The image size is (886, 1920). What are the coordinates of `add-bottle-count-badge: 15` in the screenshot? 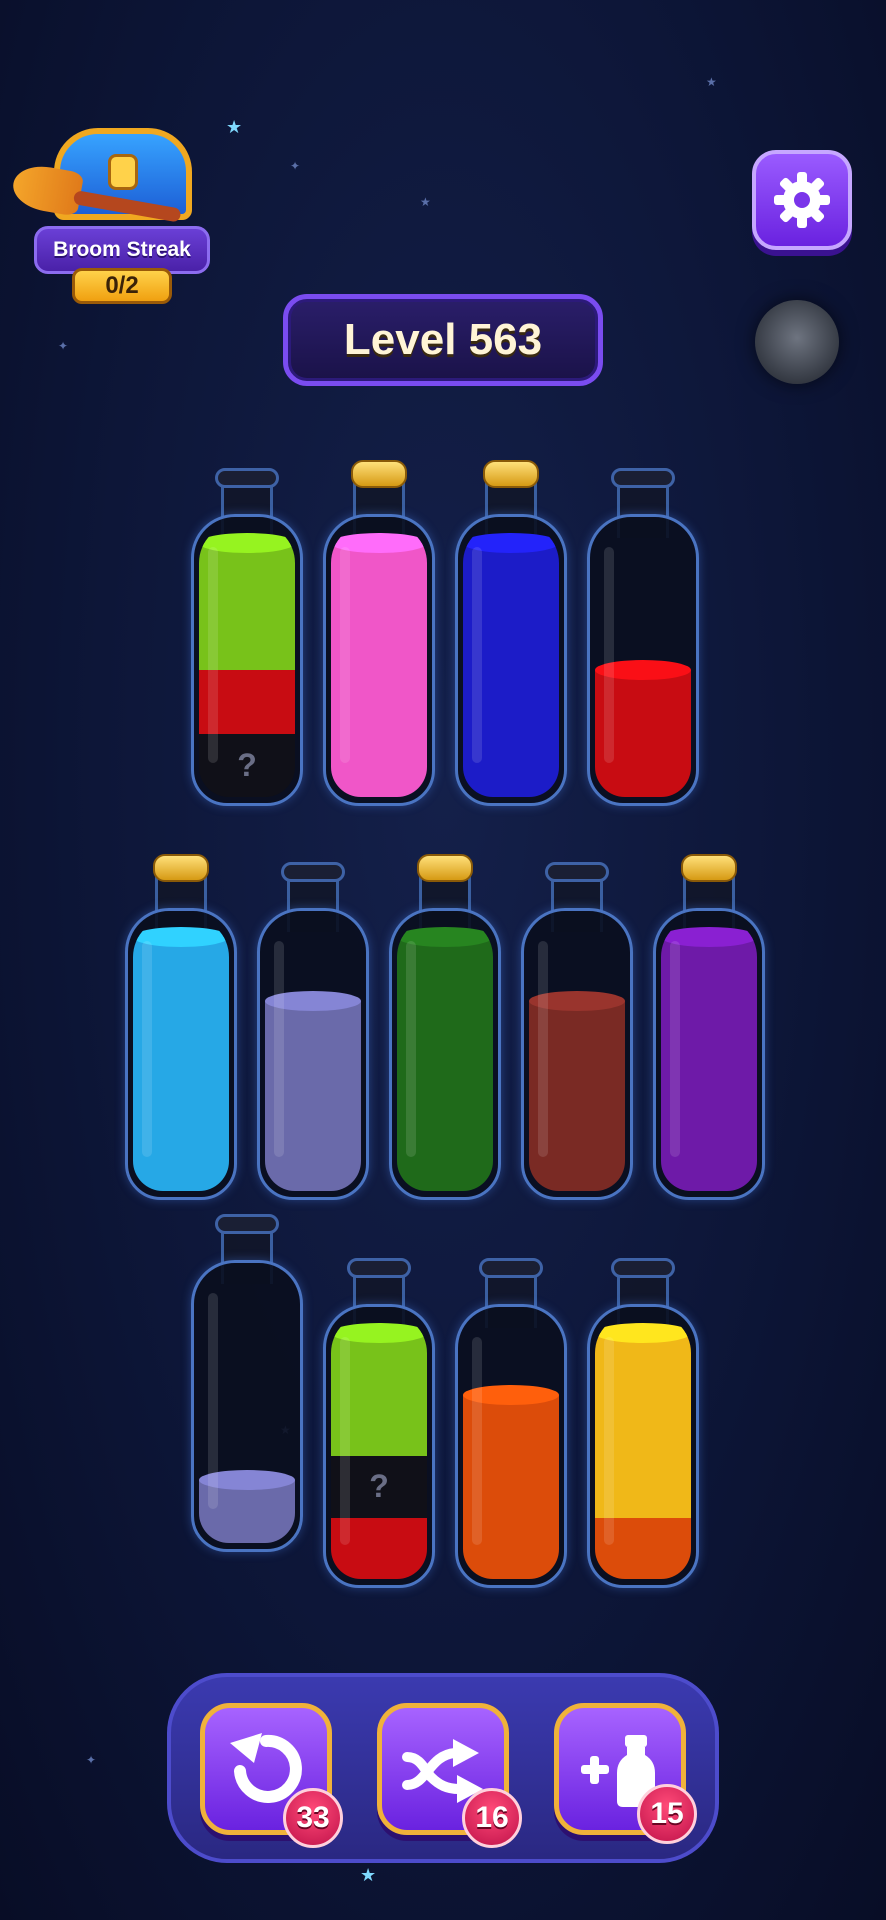 It's located at (667, 1814).